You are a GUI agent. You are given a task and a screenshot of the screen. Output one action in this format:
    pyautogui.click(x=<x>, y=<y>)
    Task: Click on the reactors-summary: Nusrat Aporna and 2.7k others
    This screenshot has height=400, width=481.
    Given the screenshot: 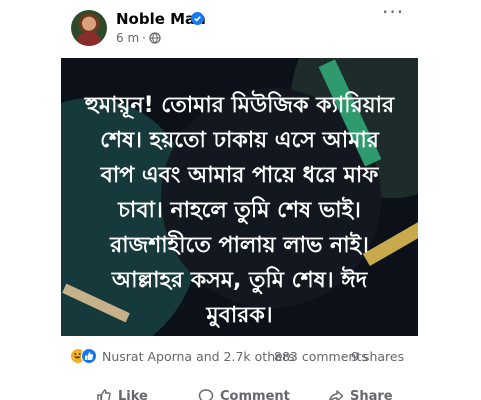 What is the action you would take?
    pyautogui.click(x=198, y=356)
    